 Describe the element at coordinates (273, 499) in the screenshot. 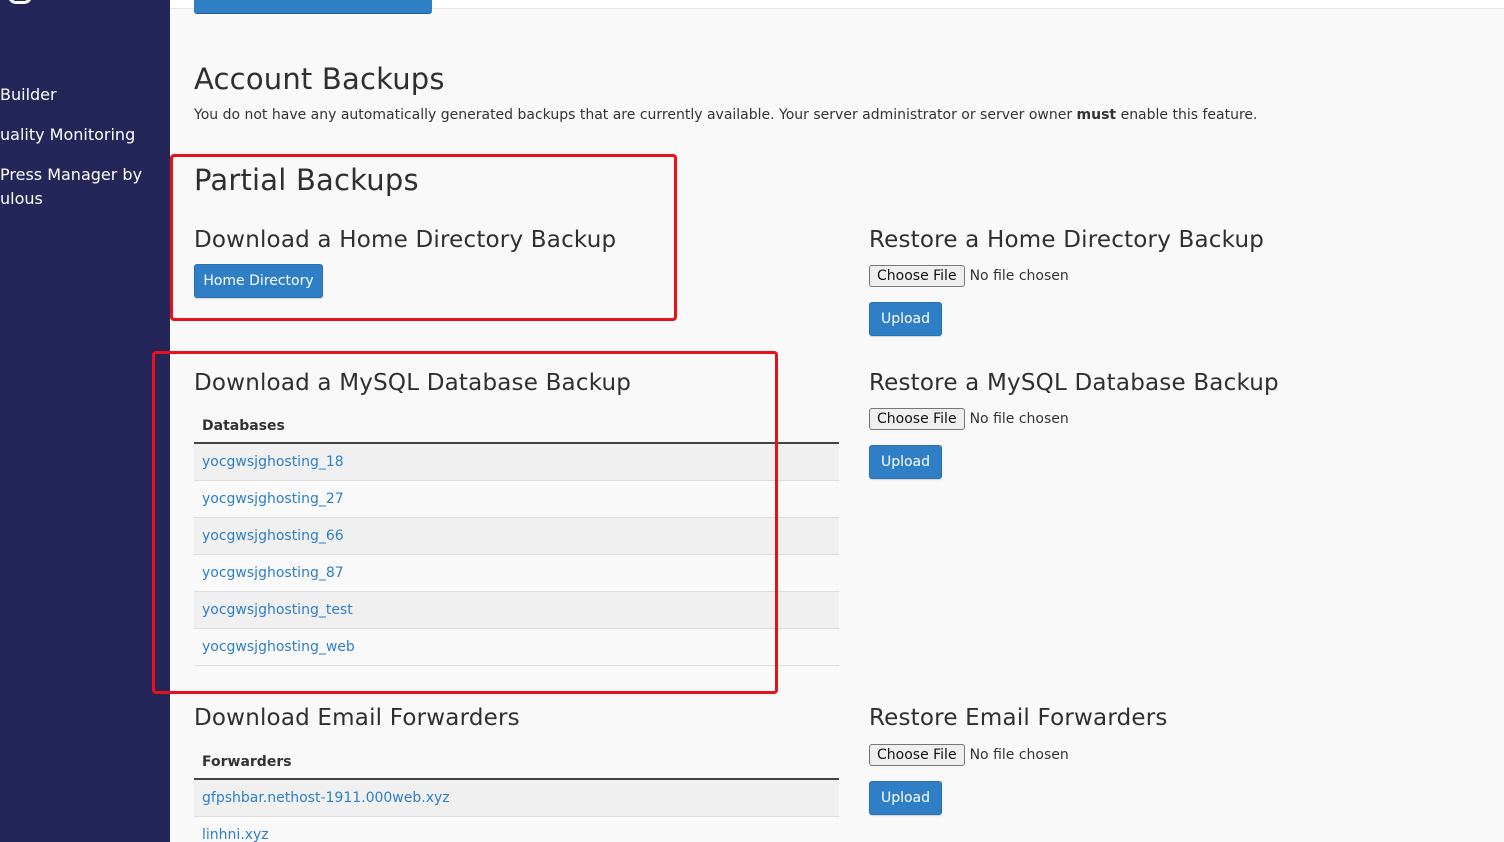

I see `database-download-link: yocgwsjghosting_27` at that location.